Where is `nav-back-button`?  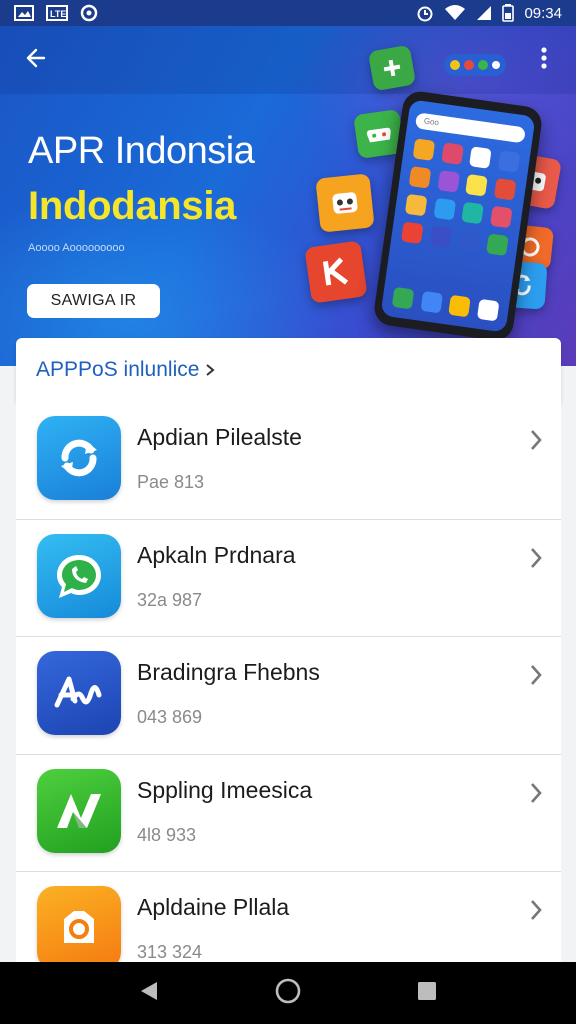
nav-back-button is located at coordinates (149, 993).